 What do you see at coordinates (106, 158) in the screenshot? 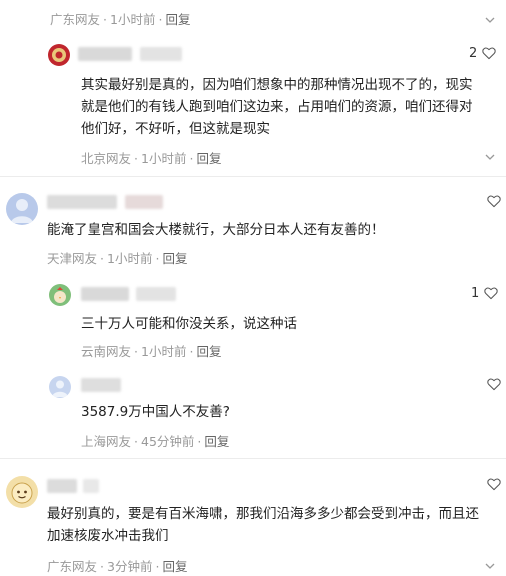
I see `location-label: 北京网友` at bounding box center [106, 158].